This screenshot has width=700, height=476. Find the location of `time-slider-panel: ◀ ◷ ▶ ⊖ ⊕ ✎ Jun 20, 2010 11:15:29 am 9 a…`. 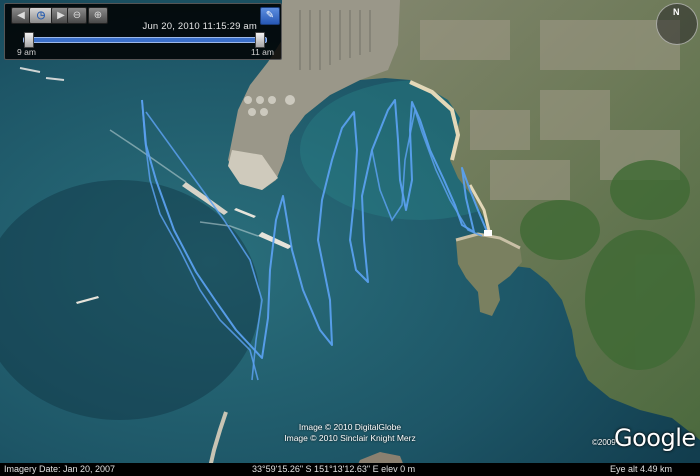

time-slider-panel: ◀ ◷ ▶ ⊖ ⊕ ✎ Jun 20, 2010 11:15:29 am 9 a… is located at coordinates (143, 31).